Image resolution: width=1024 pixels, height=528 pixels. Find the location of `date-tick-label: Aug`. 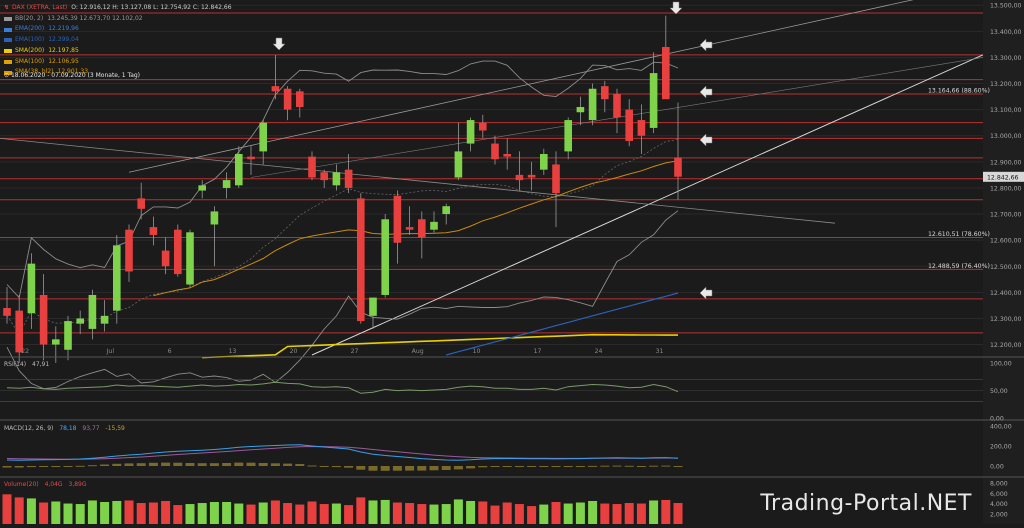

date-tick-label: Aug is located at coordinates (418, 351).